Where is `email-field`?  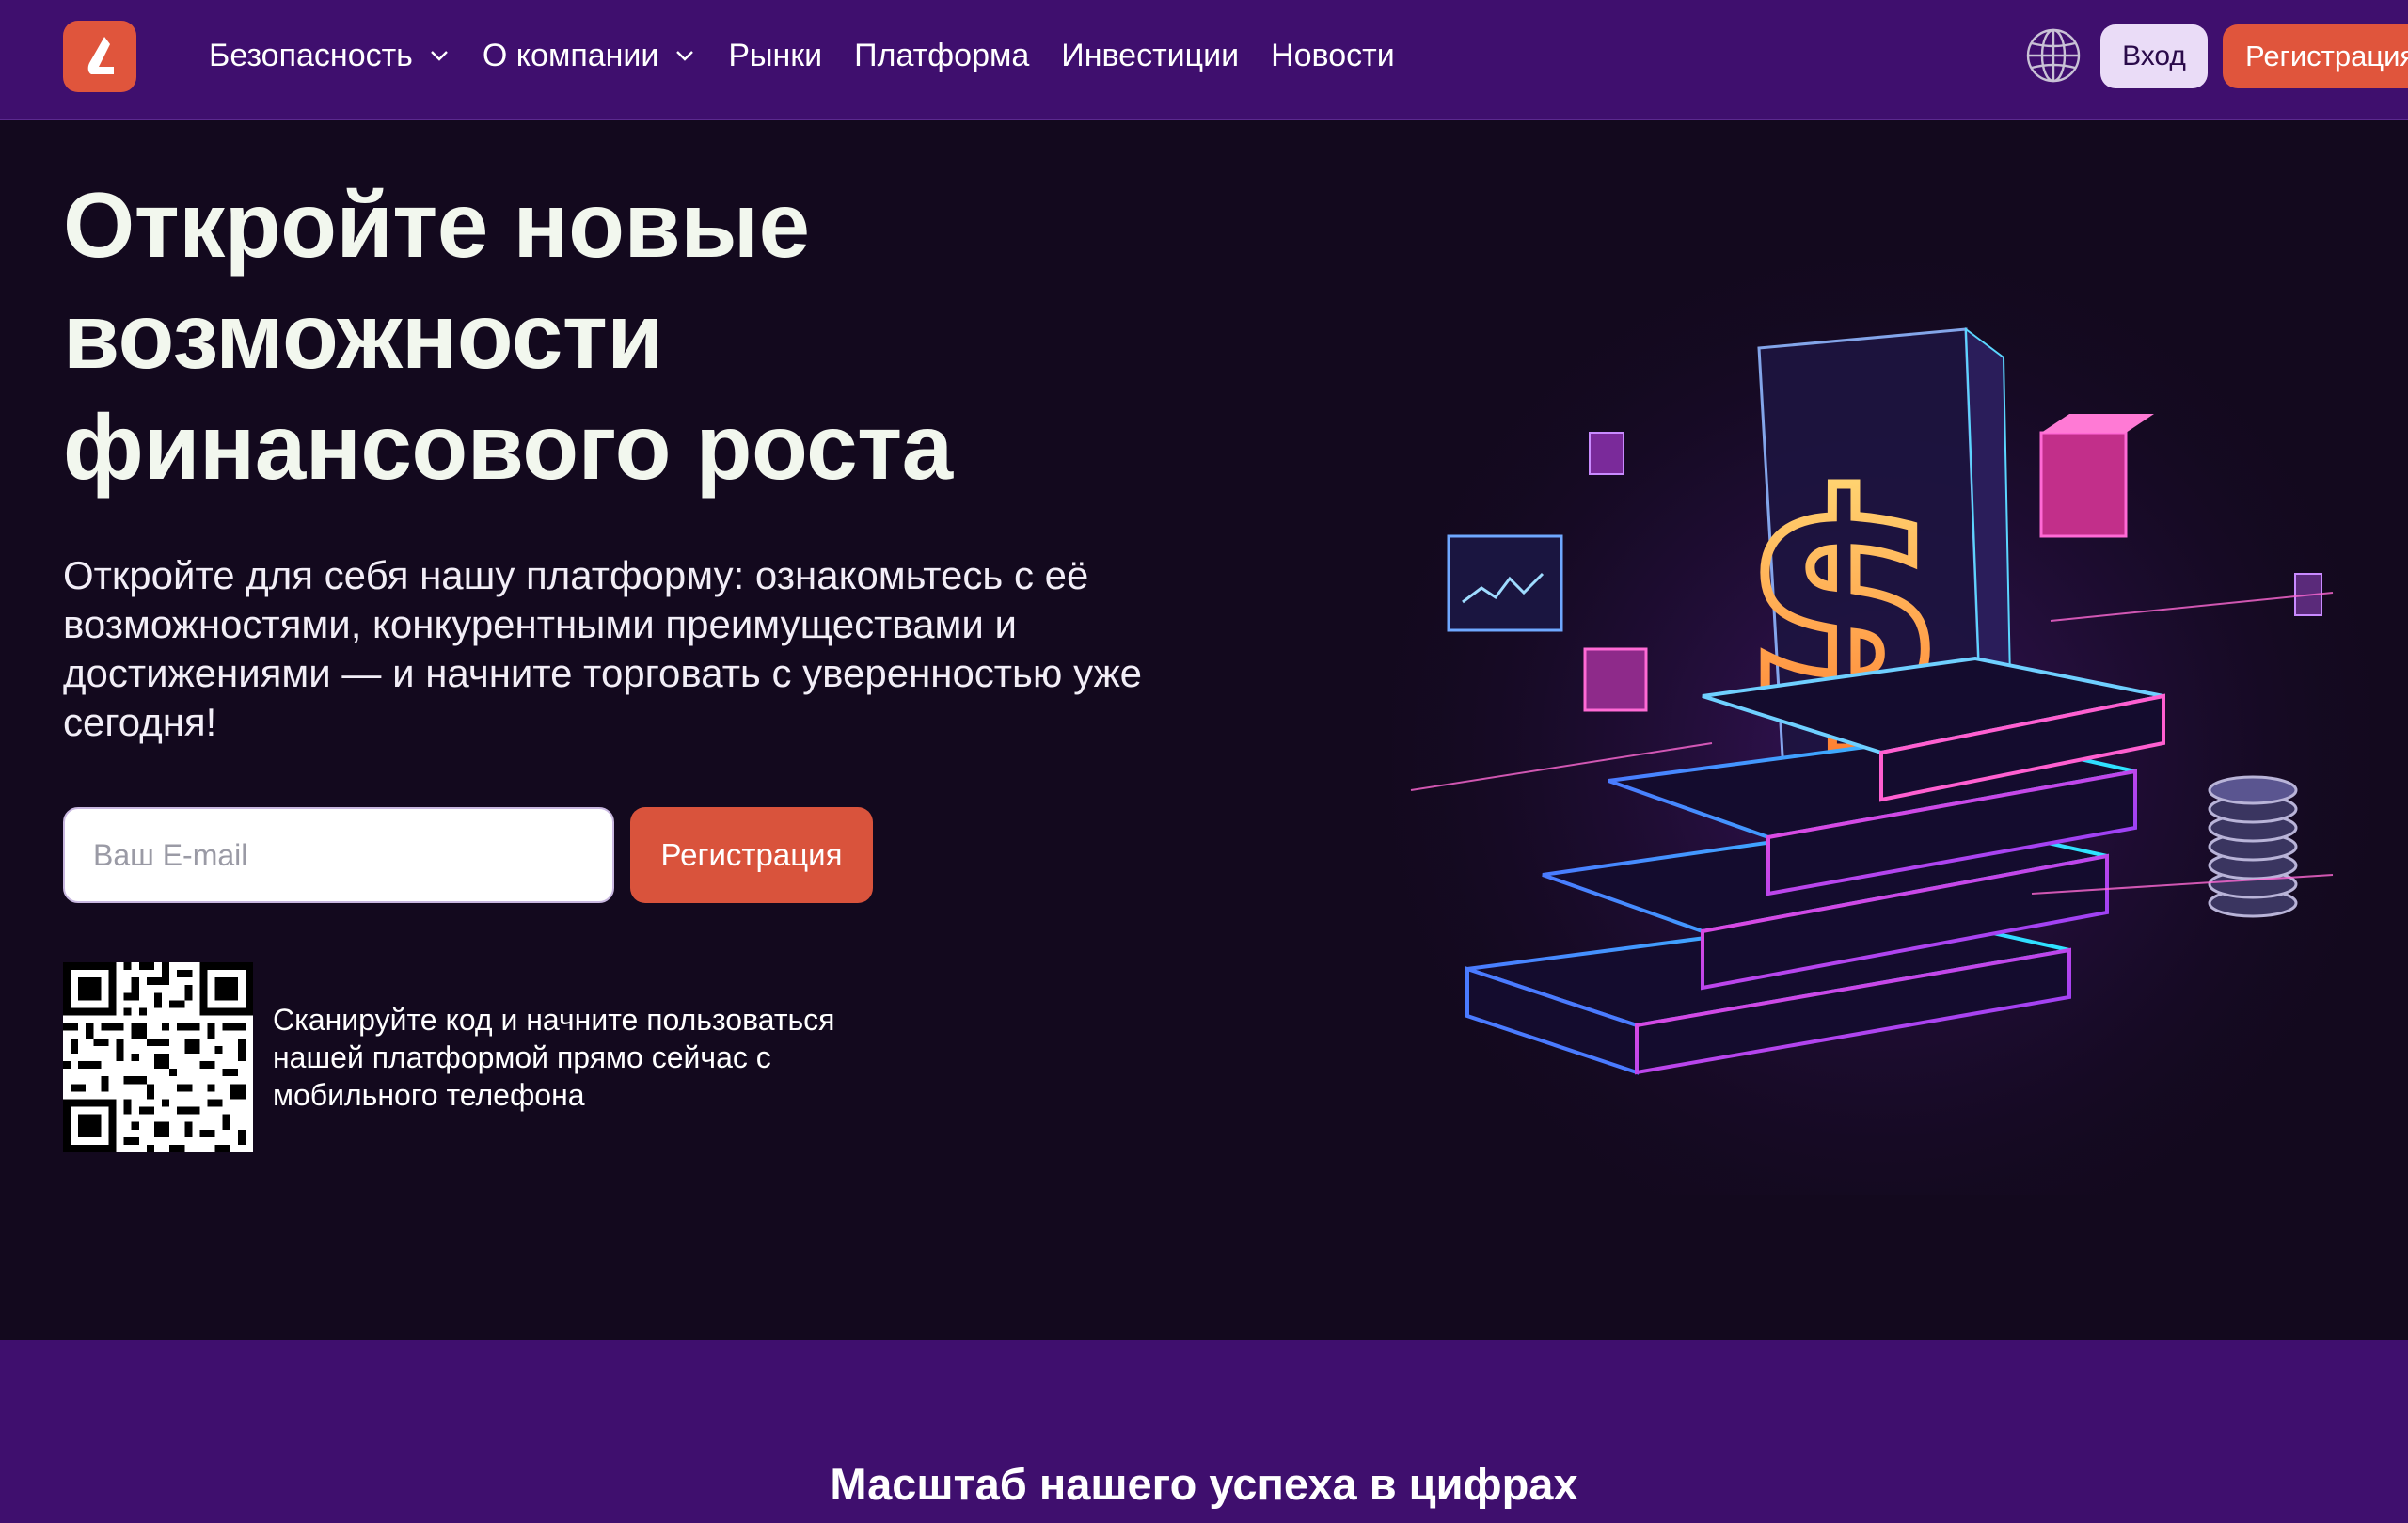 email-field is located at coordinates (339, 855).